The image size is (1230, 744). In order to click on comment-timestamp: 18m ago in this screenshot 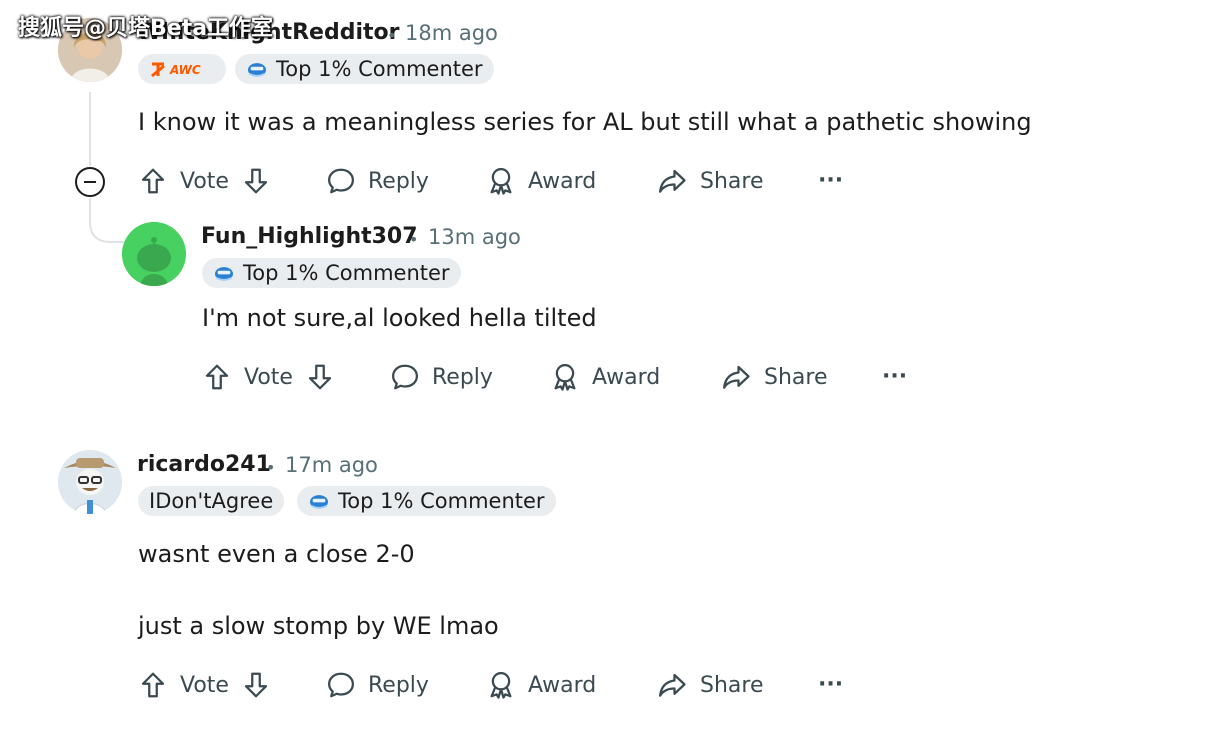, I will do `click(451, 33)`.